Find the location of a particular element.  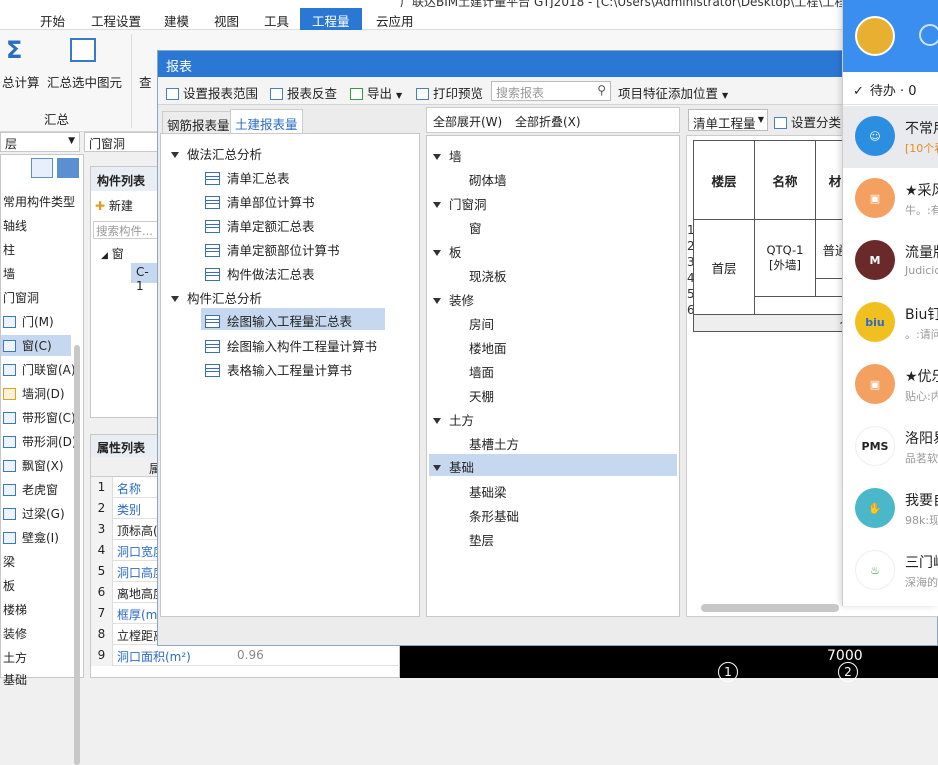

tree-item-window: 窗(C) is located at coordinates (36, 345).